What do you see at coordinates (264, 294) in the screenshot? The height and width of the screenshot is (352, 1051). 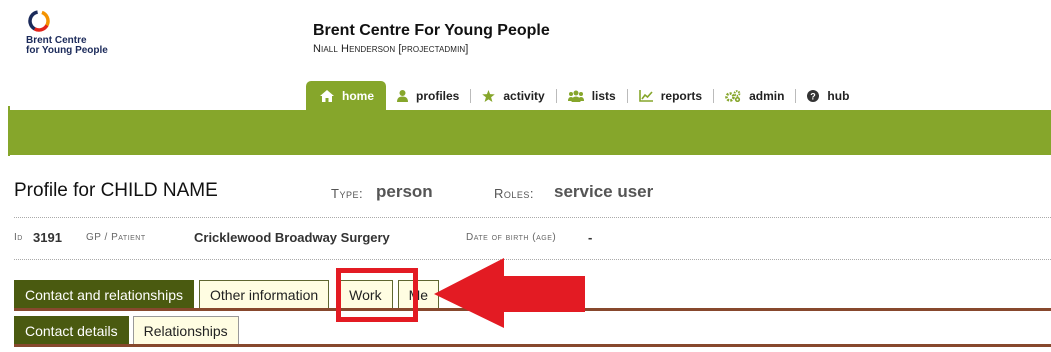 I see `tab-other-information: Other information` at bounding box center [264, 294].